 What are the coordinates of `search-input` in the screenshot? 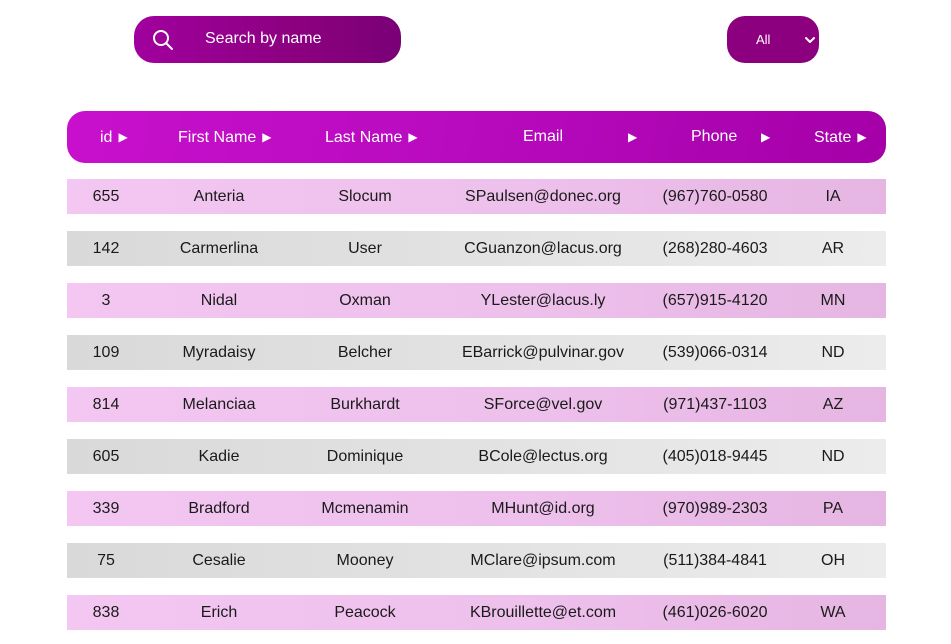 It's located at (295, 39).